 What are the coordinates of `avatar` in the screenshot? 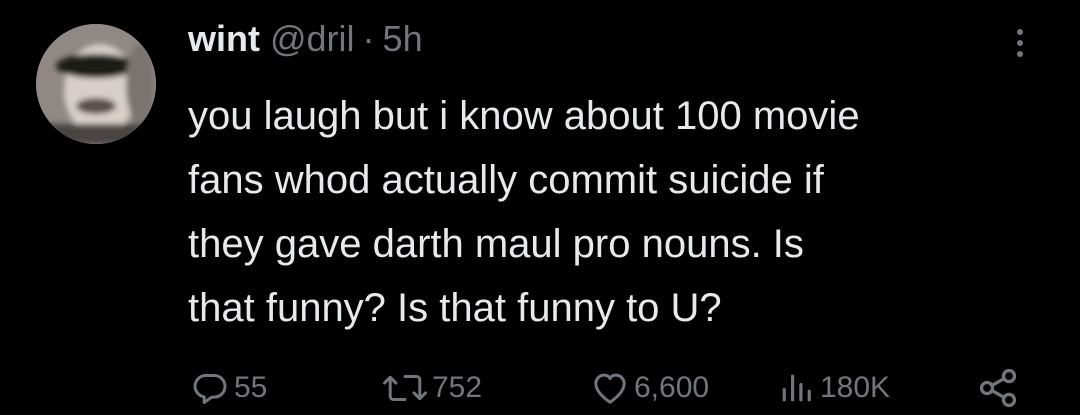 It's located at (96, 84).